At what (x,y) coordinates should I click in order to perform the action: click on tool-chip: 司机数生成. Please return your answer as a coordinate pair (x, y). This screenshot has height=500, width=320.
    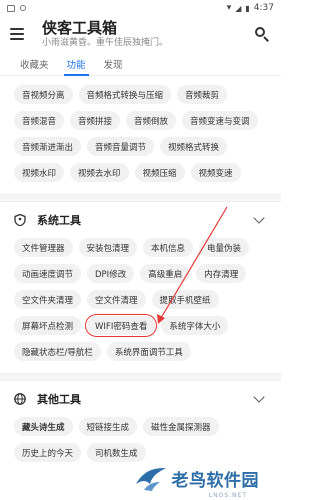
    Looking at the image, I should click on (116, 452).